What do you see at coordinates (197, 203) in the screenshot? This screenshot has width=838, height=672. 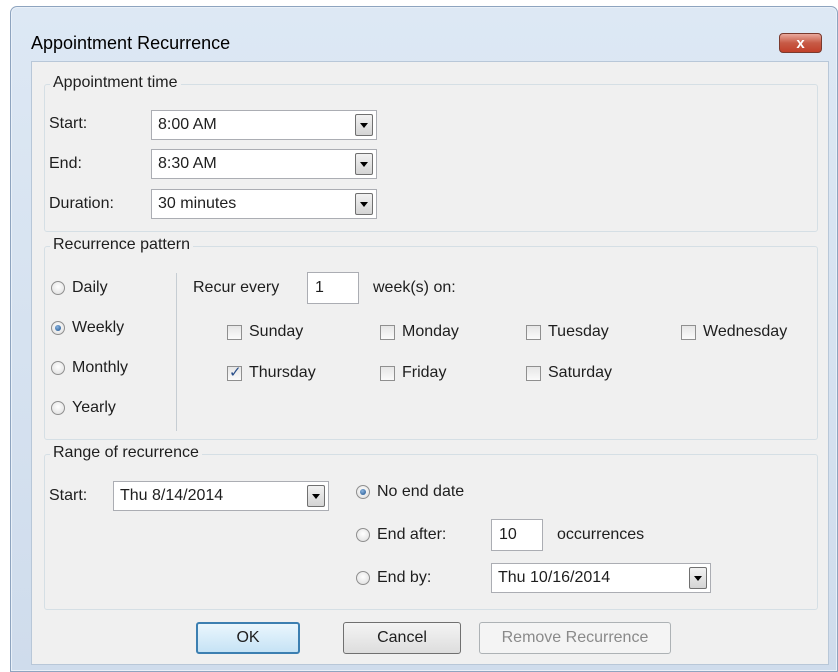 I see `duration-value: 30 minutes` at bounding box center [197, 203].